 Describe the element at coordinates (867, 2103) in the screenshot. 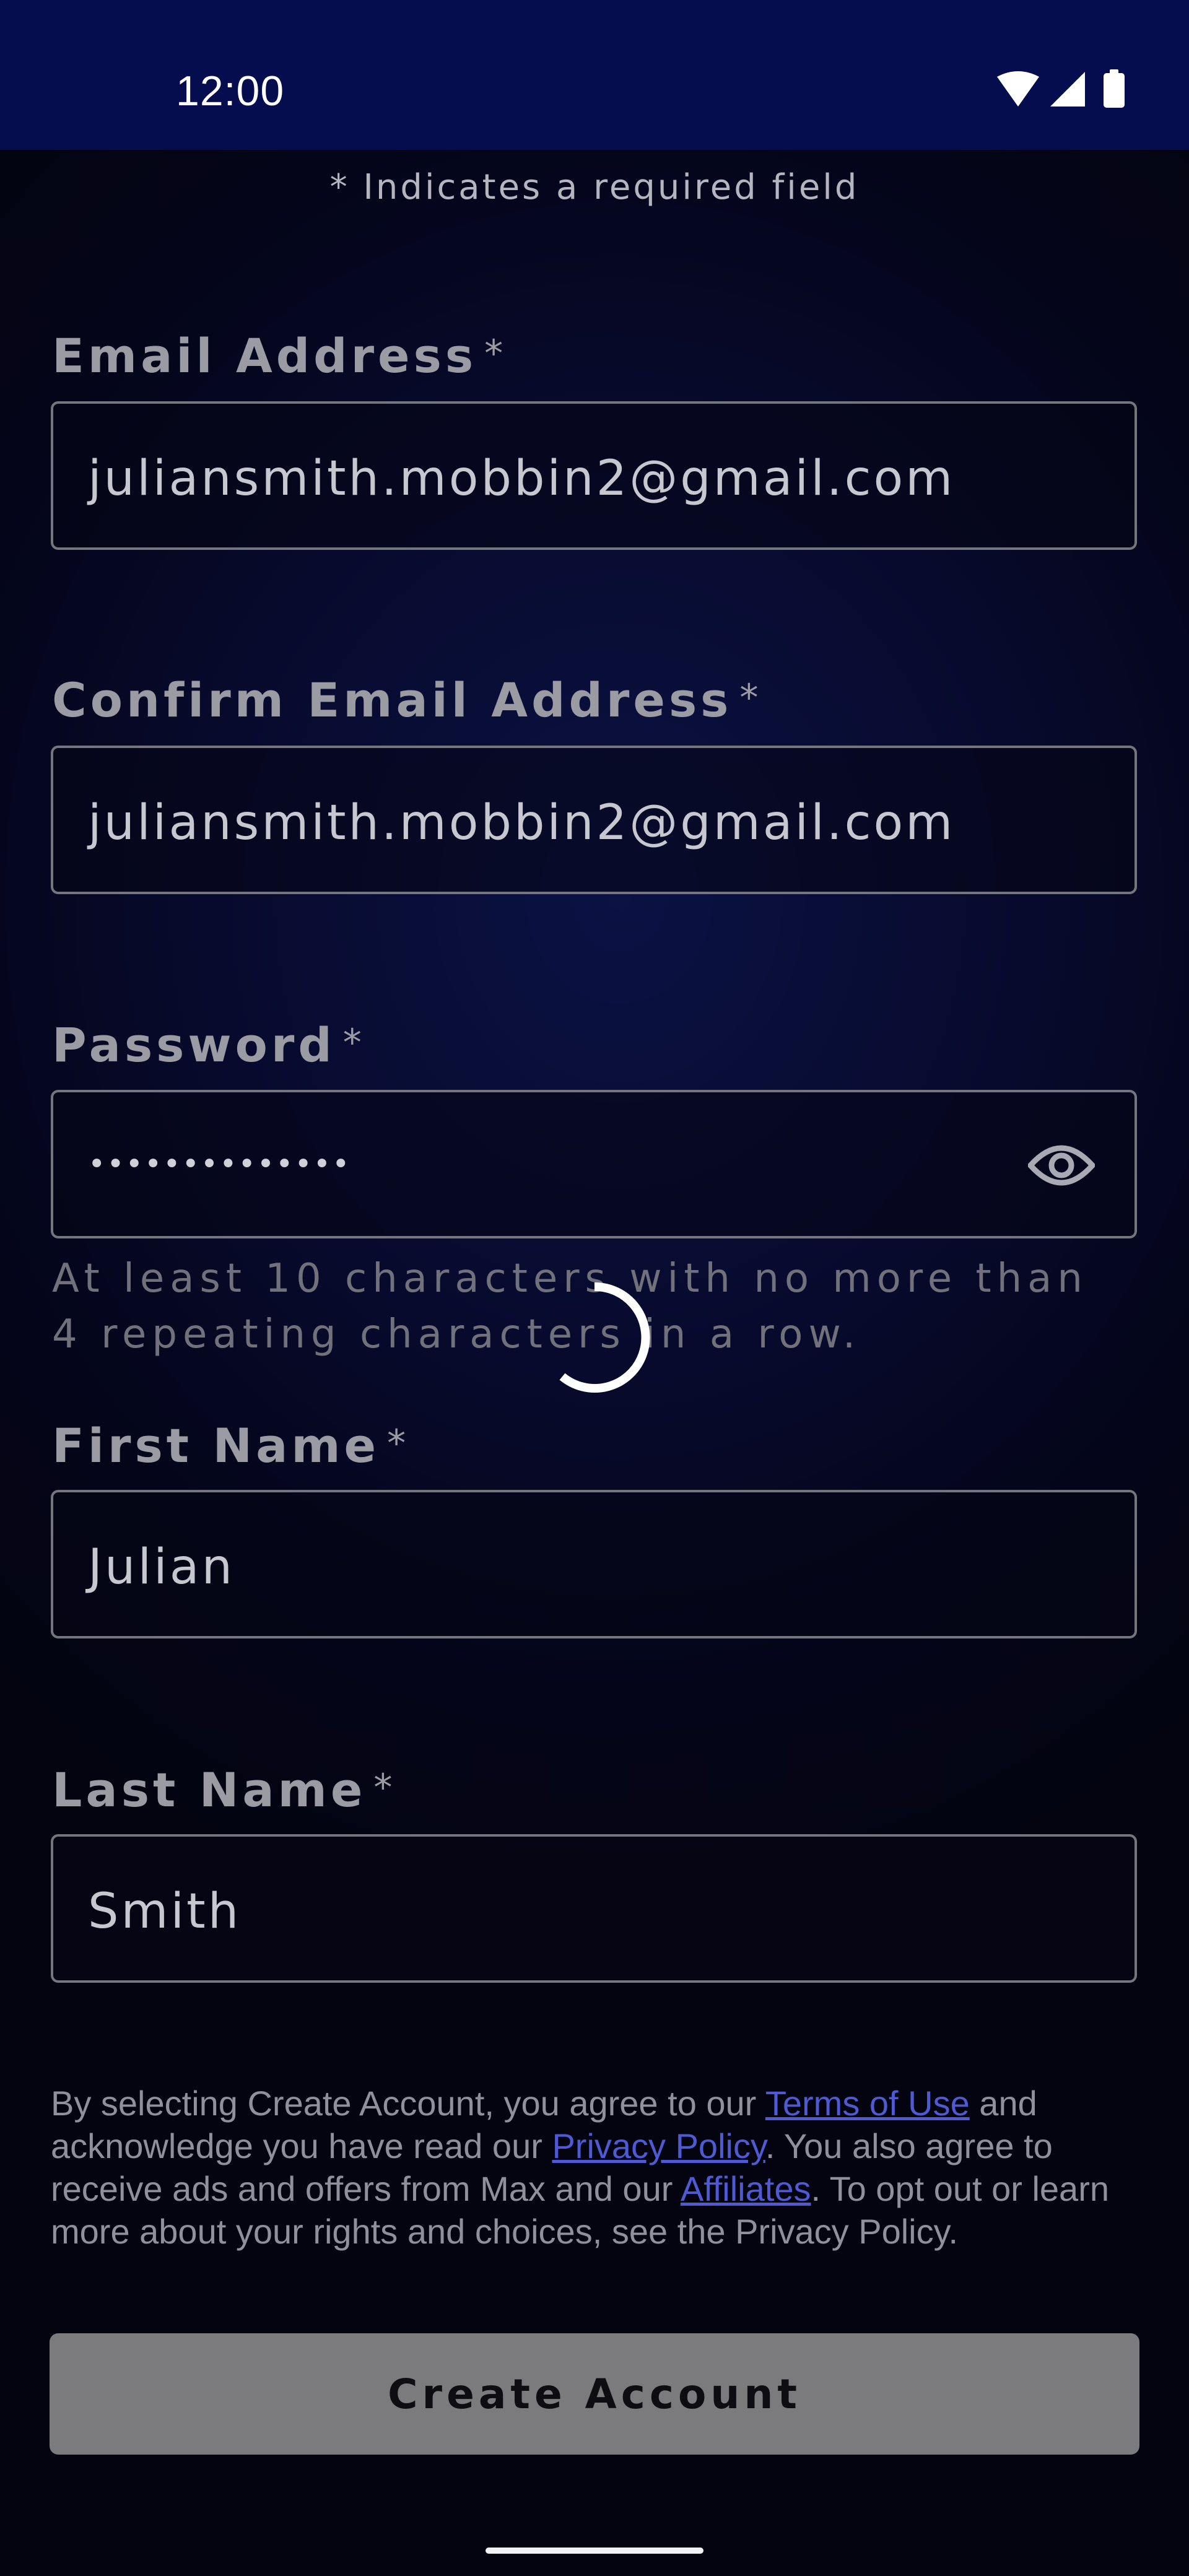

I see `terms-of-use-link: Terms of Use` at that location.